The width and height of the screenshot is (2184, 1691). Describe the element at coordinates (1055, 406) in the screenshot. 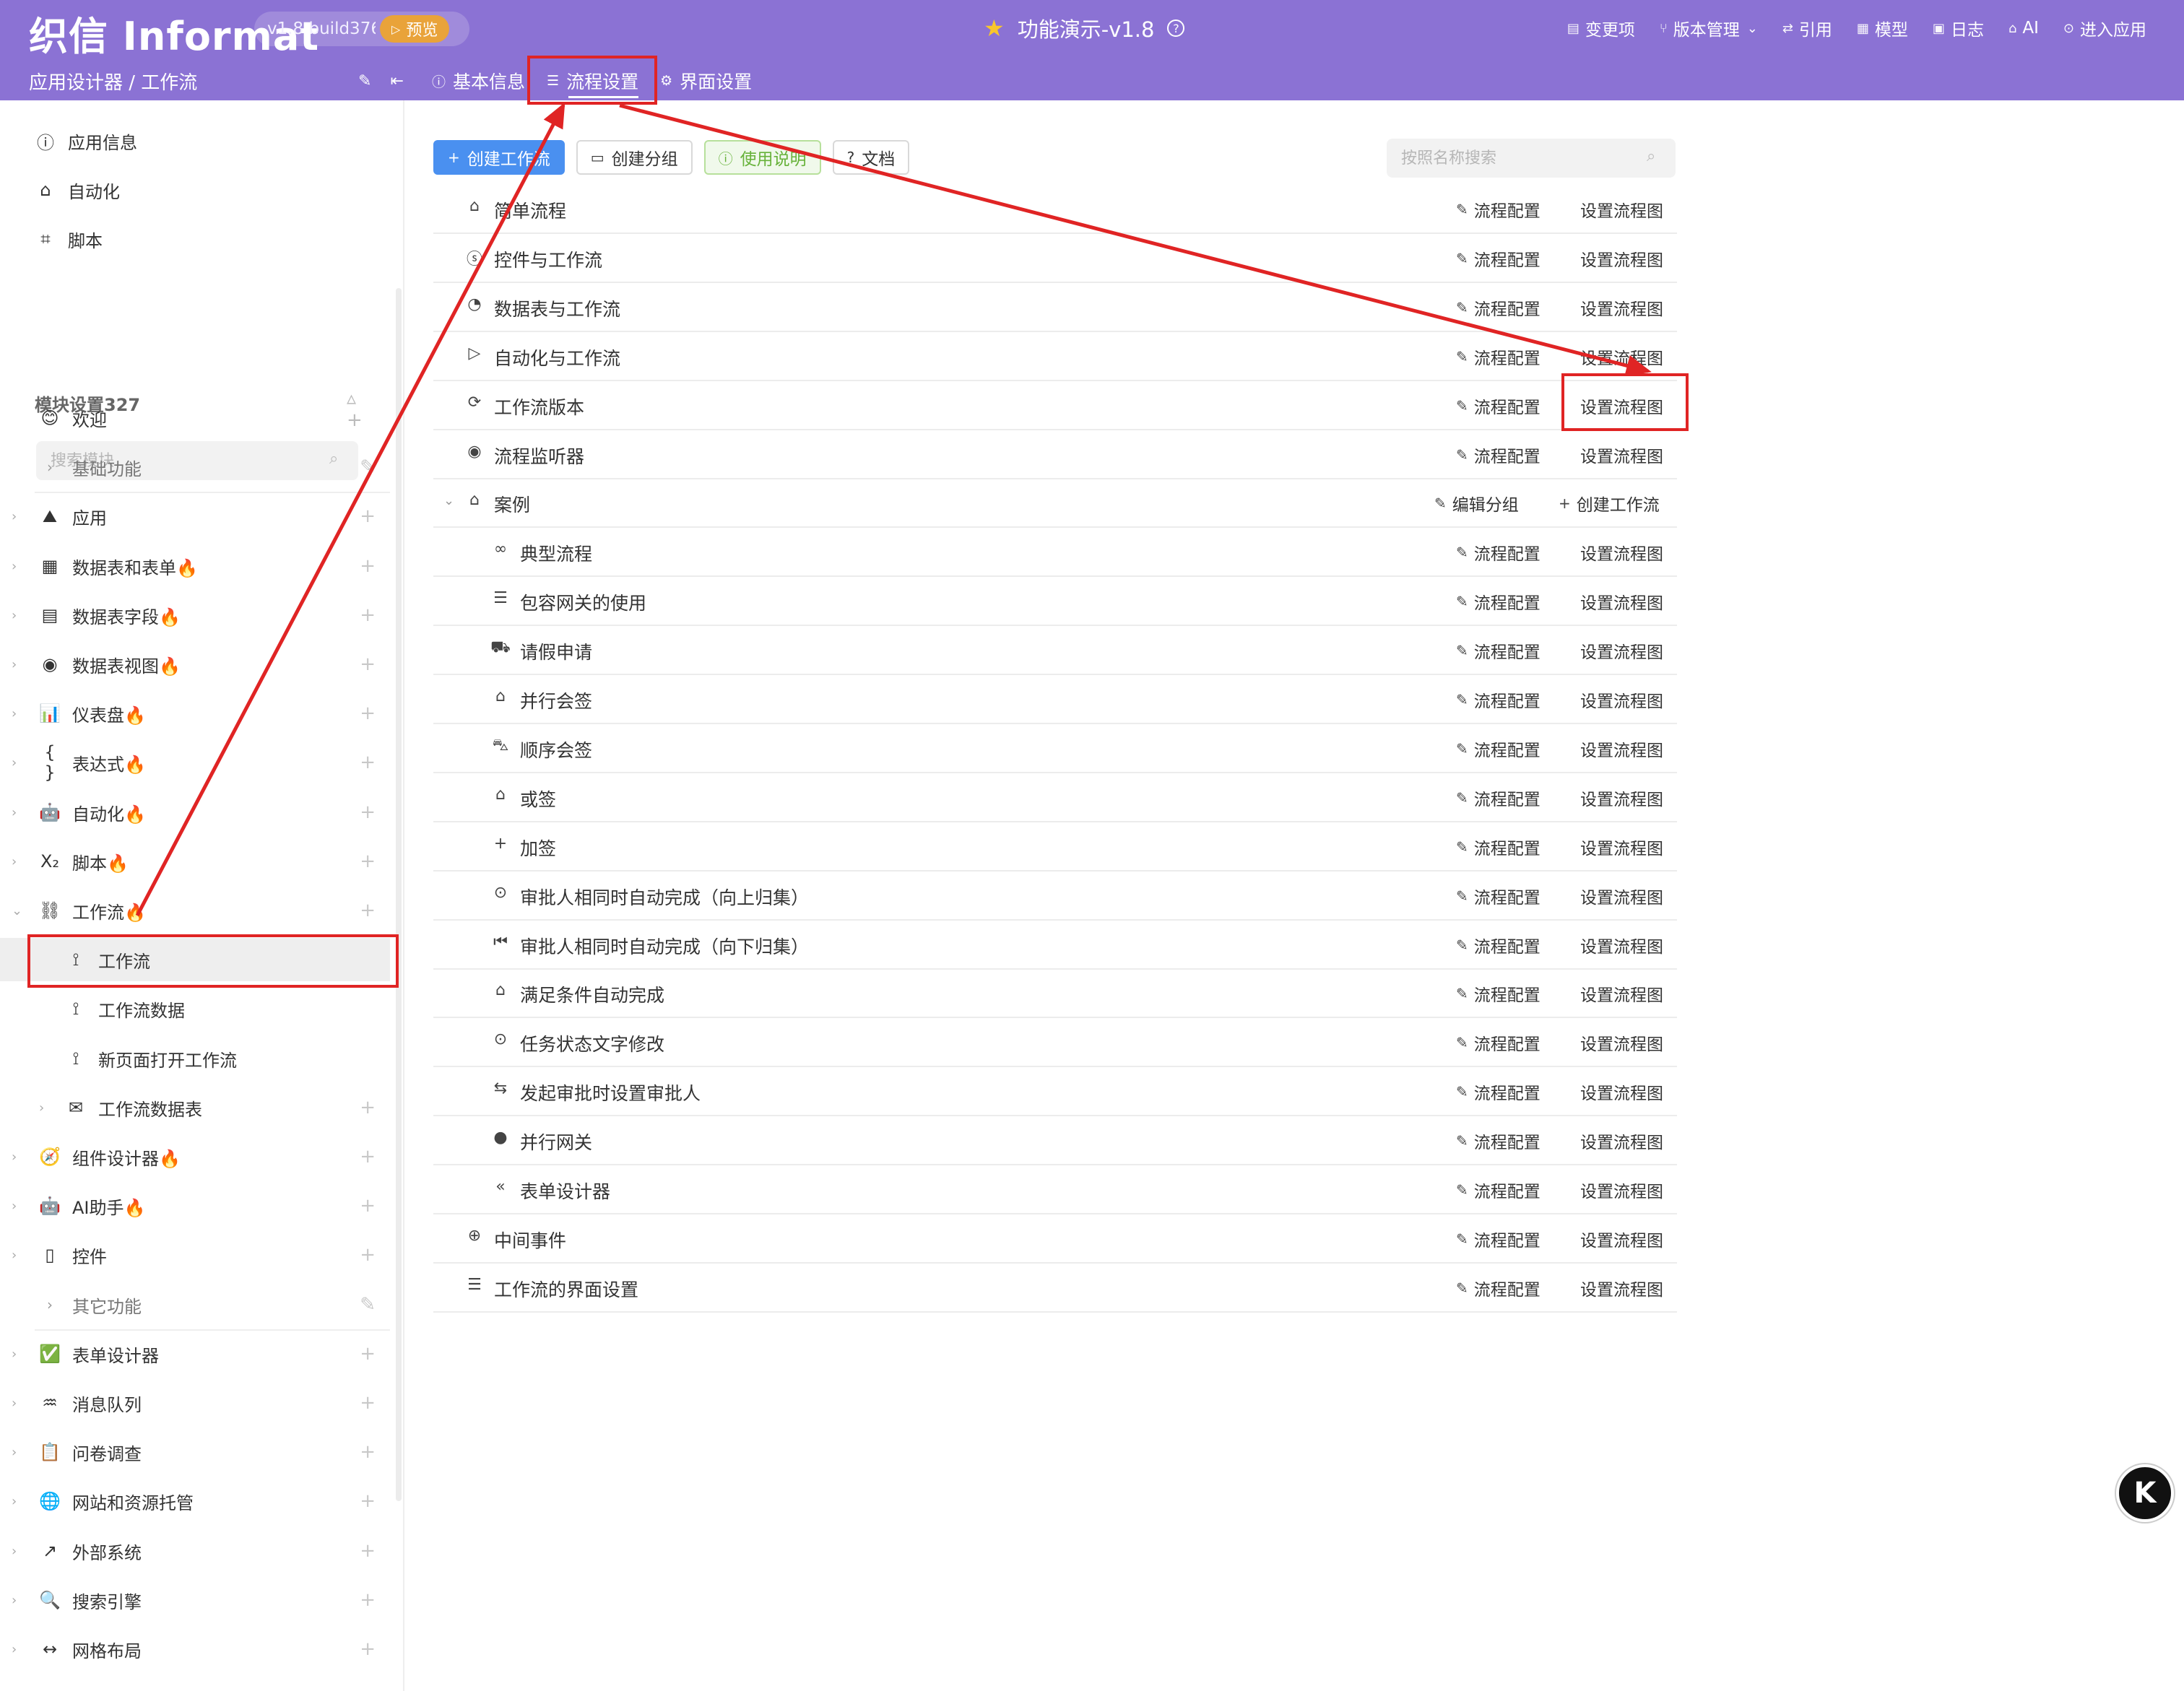

I see `workflow-row: ⟳ 工作流版本 ✎ 流程配置 设置流程图` at that location.